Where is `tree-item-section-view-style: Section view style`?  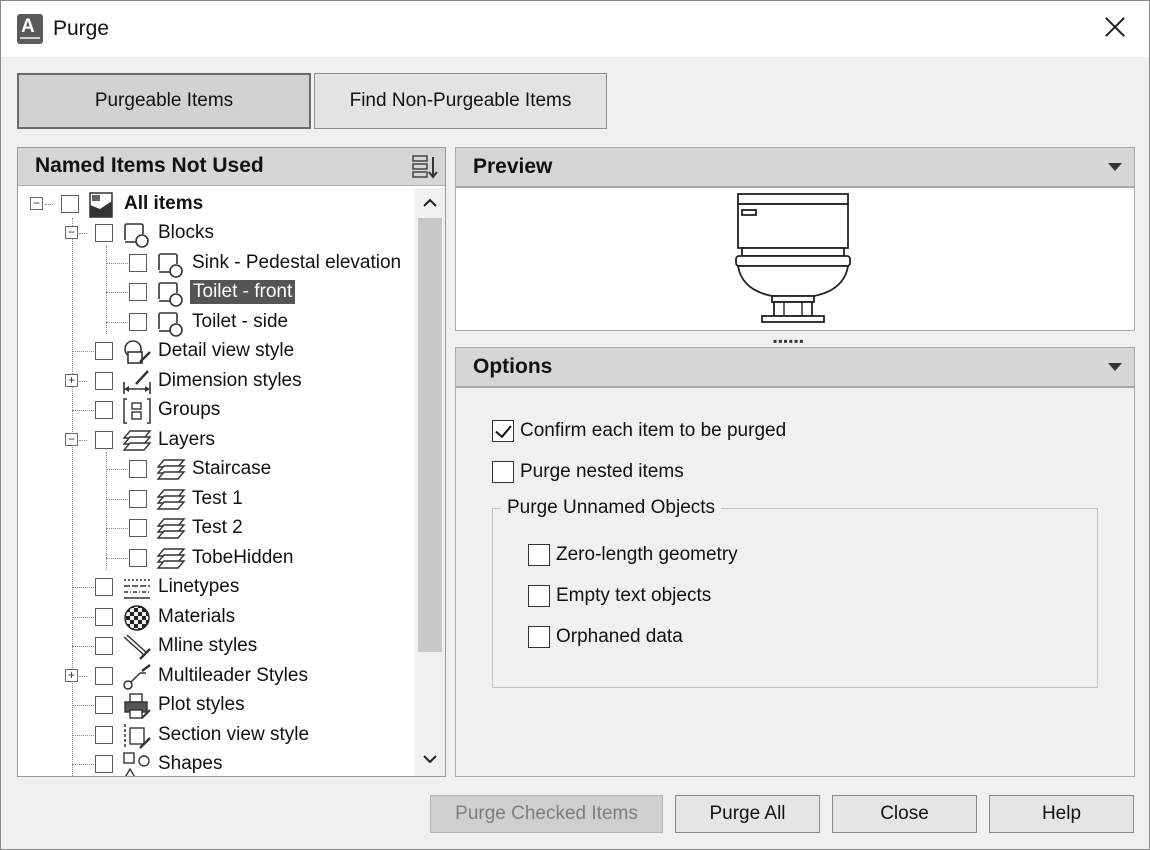 tree-item-section-view-style: Section view style is located at coordinates (216, 735).